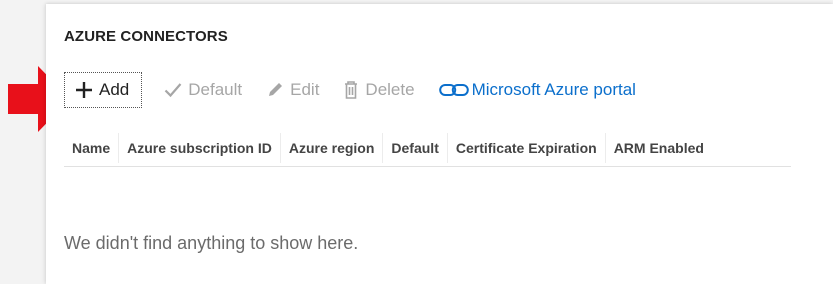 This screenshot has height=284, width=833. What do you see at coordinates (659, 148) in the screenshot?
I see `column-header-arm-enabled: ARM Enabled` at bounding box center [659, 148].